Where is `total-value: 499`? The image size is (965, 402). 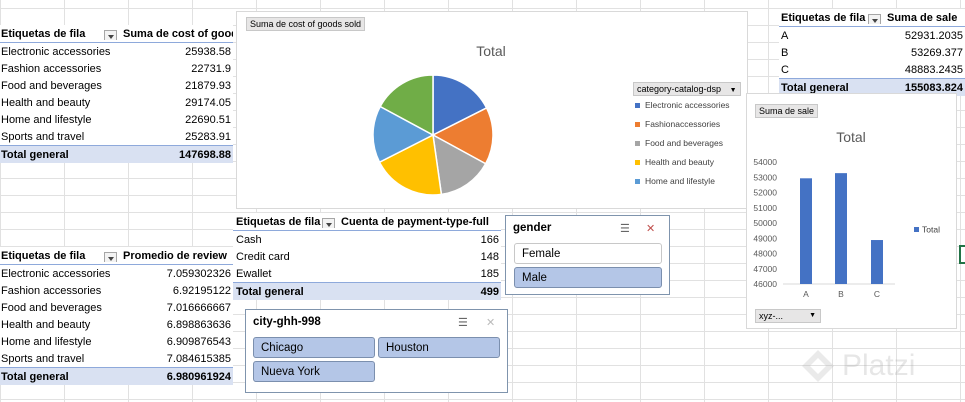 total-value: 499 is located at coordinates (489, 291).